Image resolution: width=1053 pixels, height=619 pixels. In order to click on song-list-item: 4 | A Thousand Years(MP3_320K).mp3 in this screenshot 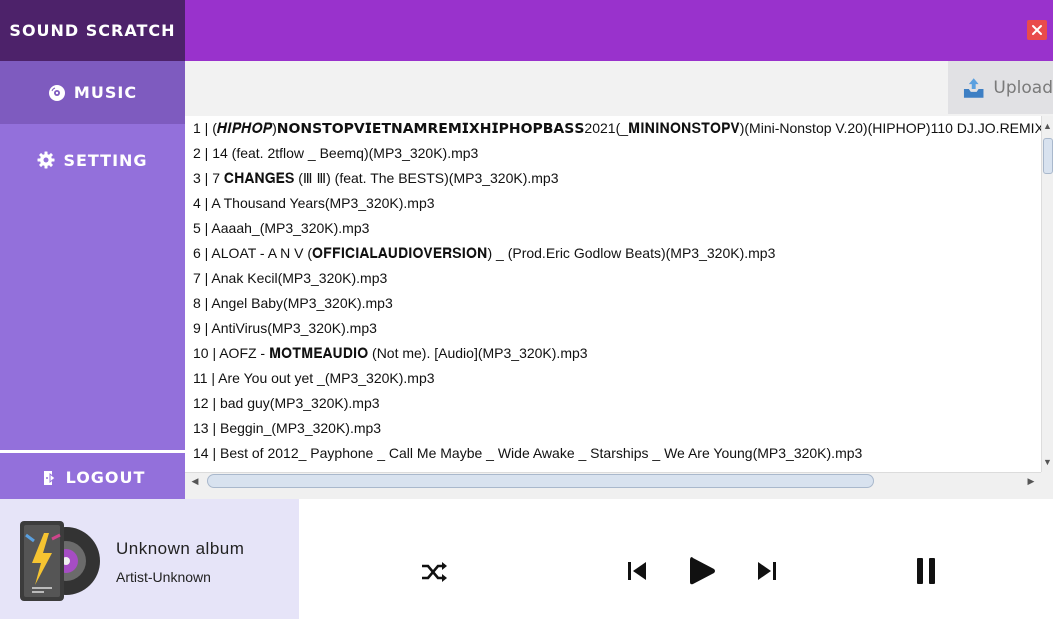, I will do `click(613, 203)`.